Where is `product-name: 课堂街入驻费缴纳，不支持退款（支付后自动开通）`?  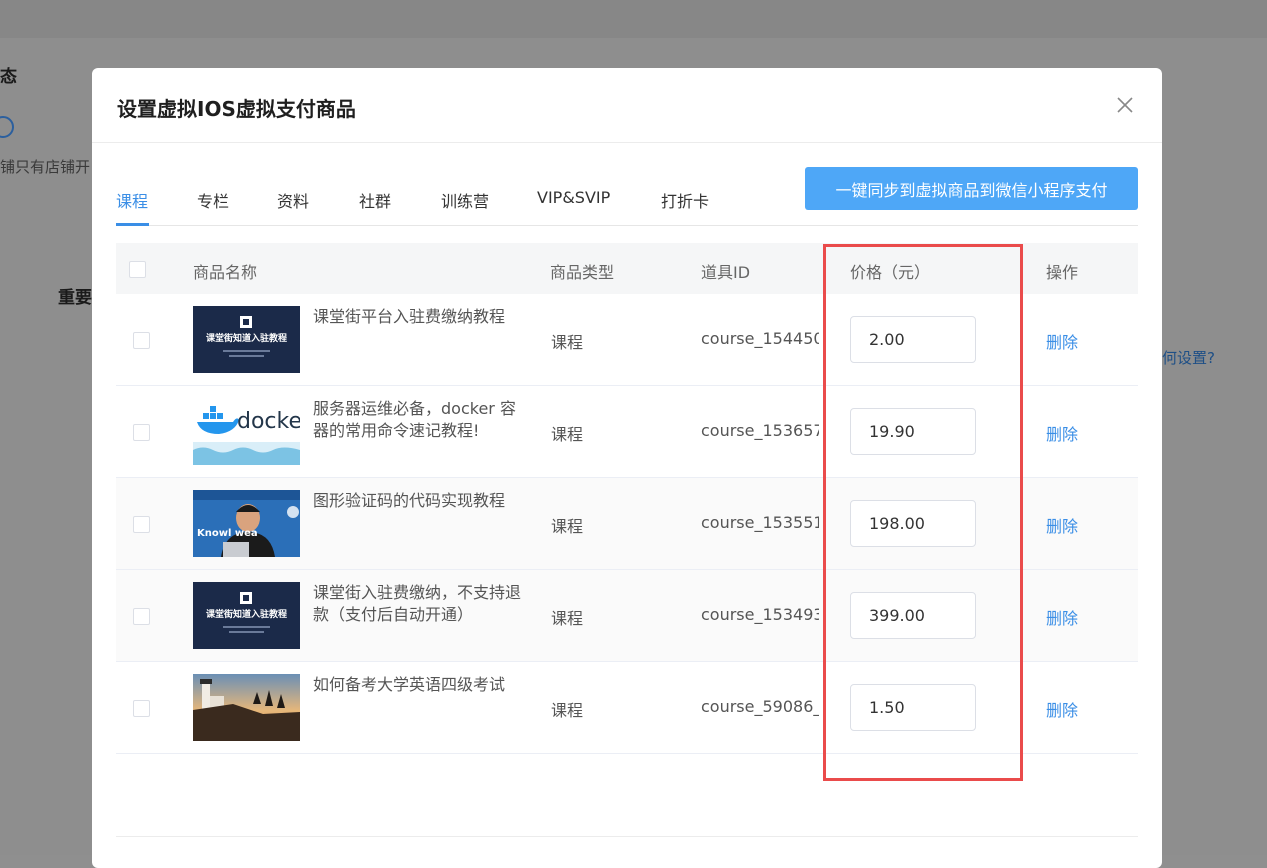
product-name: 课堂街入驻费缴纳，不支持退款（支付后自动开通） is located at coordinates (417, 603).